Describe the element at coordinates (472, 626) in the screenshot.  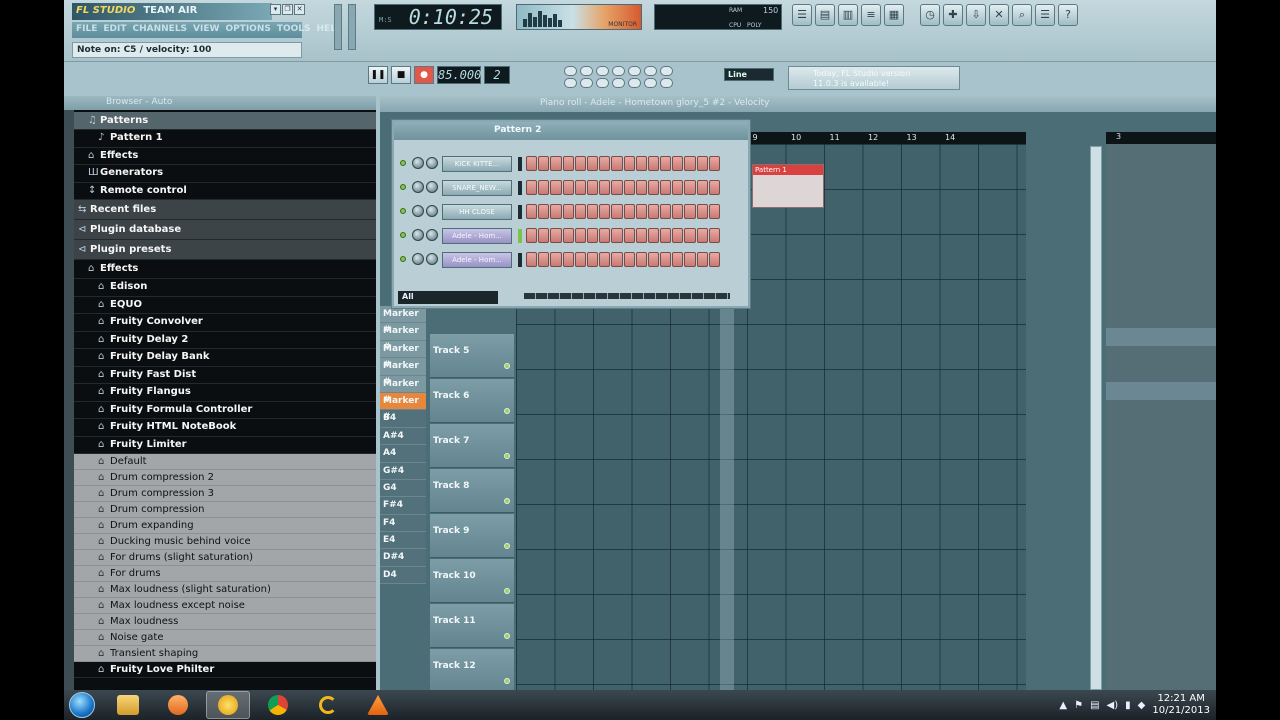
I see `track-header: Track 11` at that location.